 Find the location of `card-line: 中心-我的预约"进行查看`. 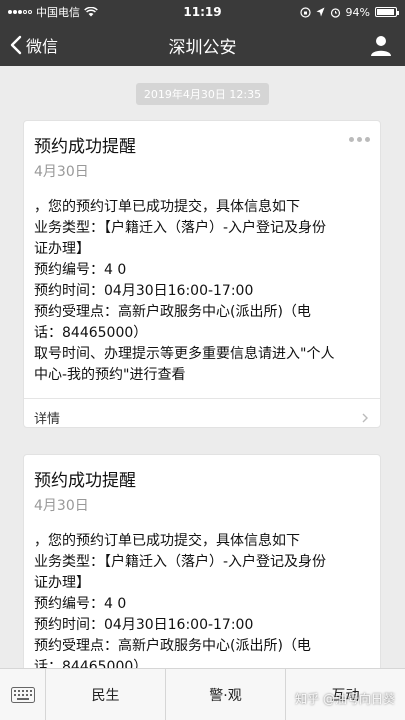

card-line: 中心-我的预约"进行查看 is located at coordinates (110, 375).